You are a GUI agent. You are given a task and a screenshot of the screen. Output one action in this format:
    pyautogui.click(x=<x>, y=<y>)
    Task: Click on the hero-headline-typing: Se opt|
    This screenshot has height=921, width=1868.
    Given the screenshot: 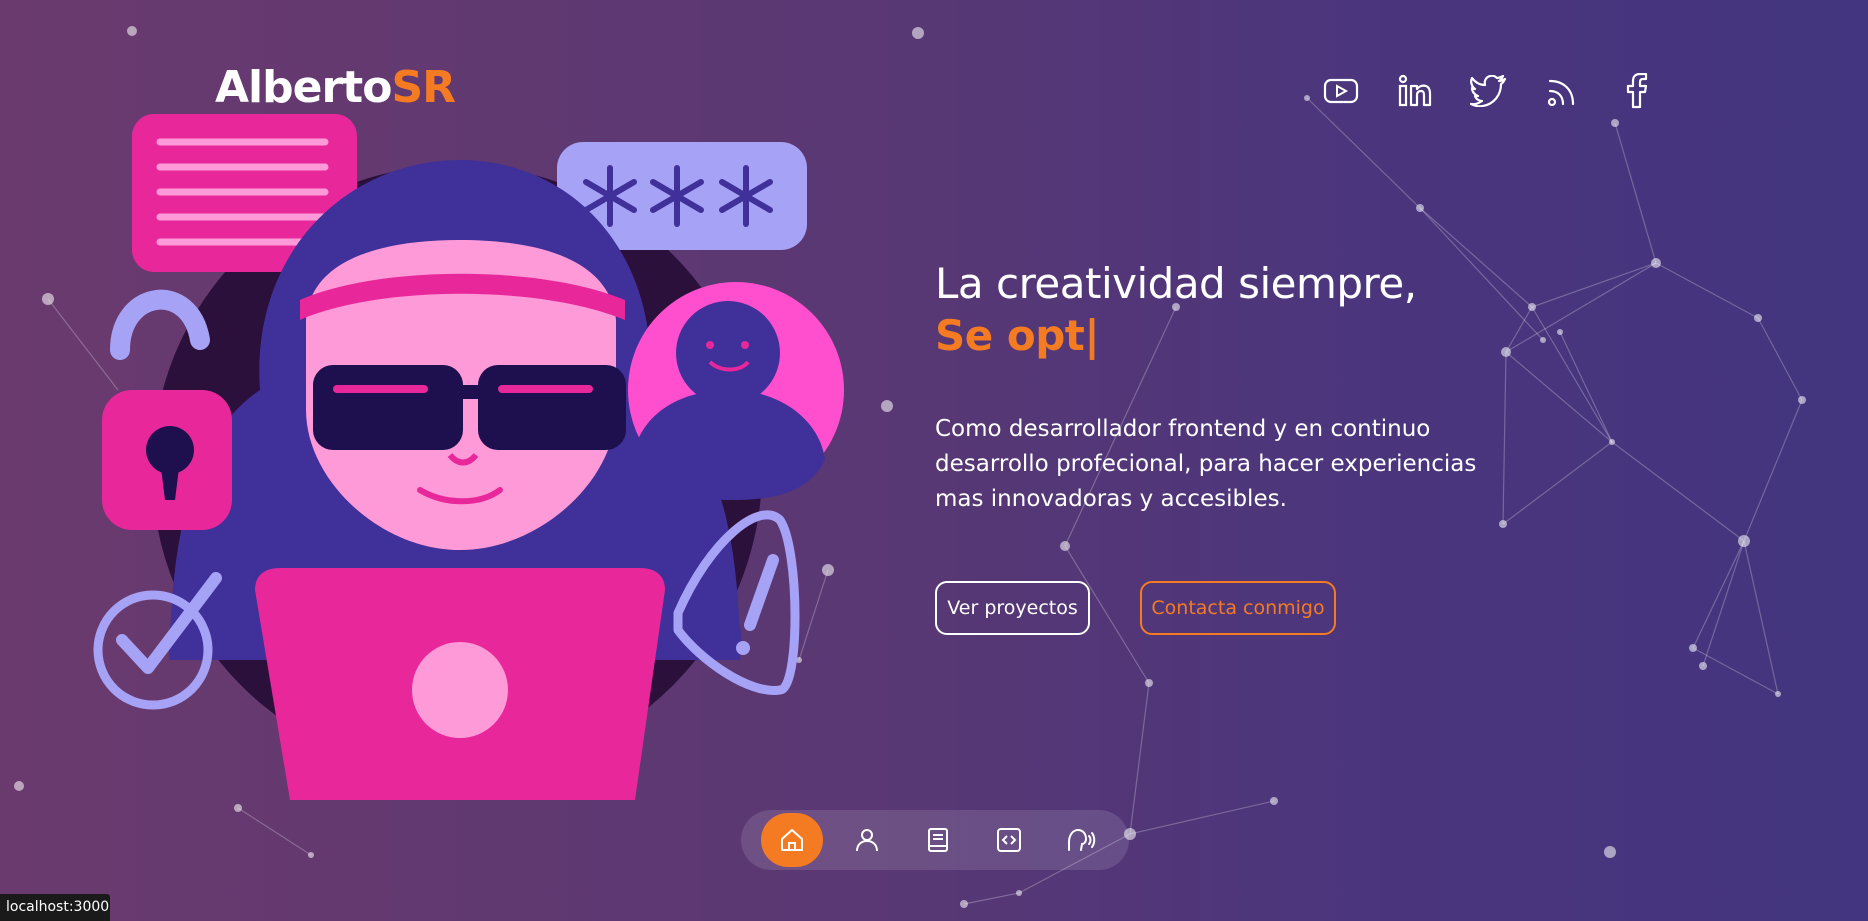 What is the action you would take?
    pyautogui.click(x=1017, y=335)
    